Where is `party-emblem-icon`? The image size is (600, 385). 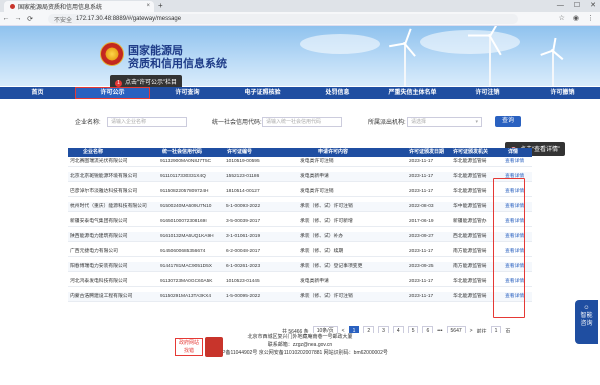 party-emblem-icon is located at coordinates (214, 347).